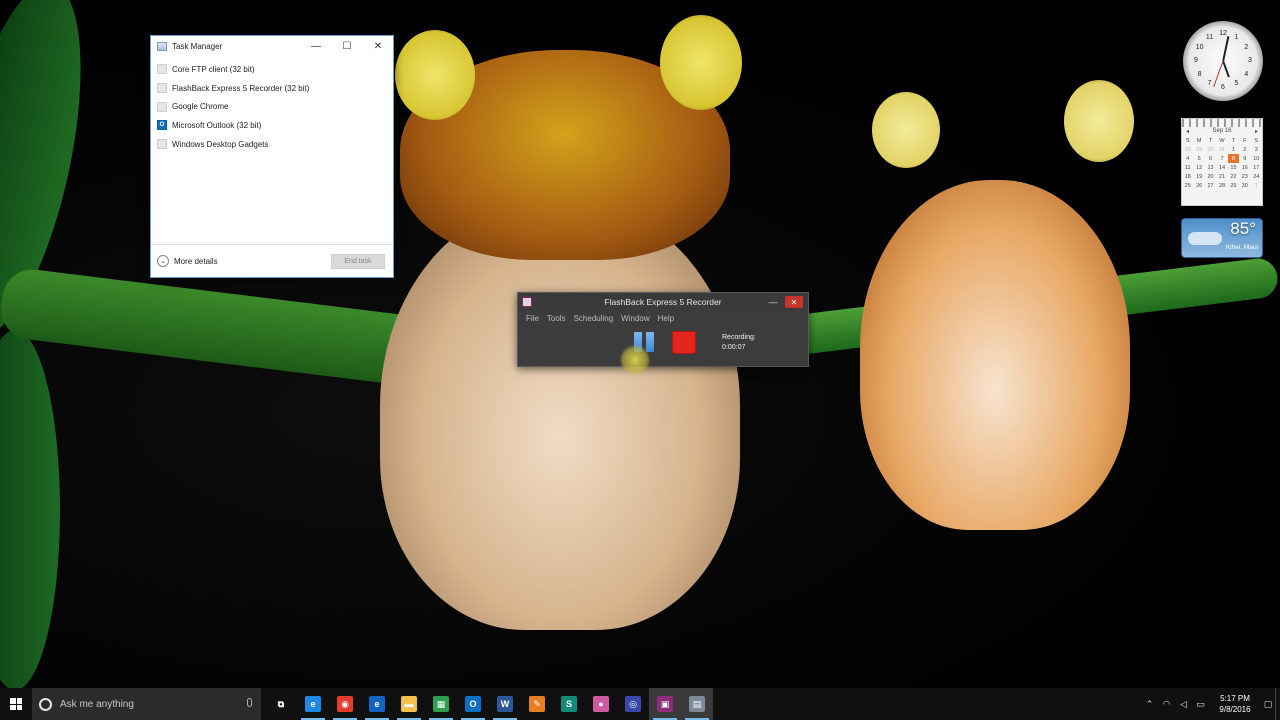 The image size is (1280, 720). What do you see at coordinates (569, 704) in the screenshot?
I see `taskbar-sway-app-button: S` at bounding box center [569, 704].